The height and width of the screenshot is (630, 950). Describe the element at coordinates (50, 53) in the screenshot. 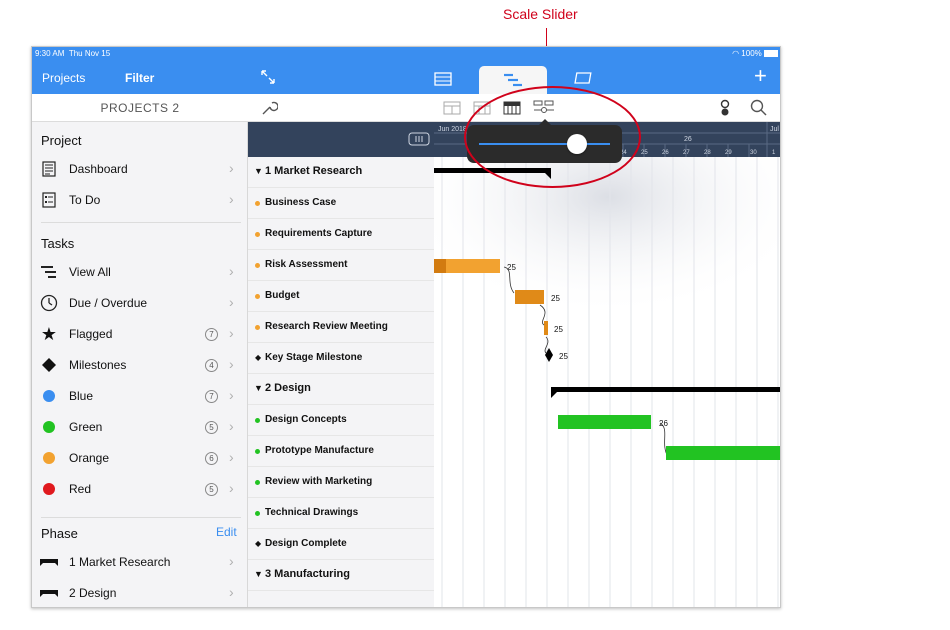

I see `time-text: 9:30 AM` at that location.